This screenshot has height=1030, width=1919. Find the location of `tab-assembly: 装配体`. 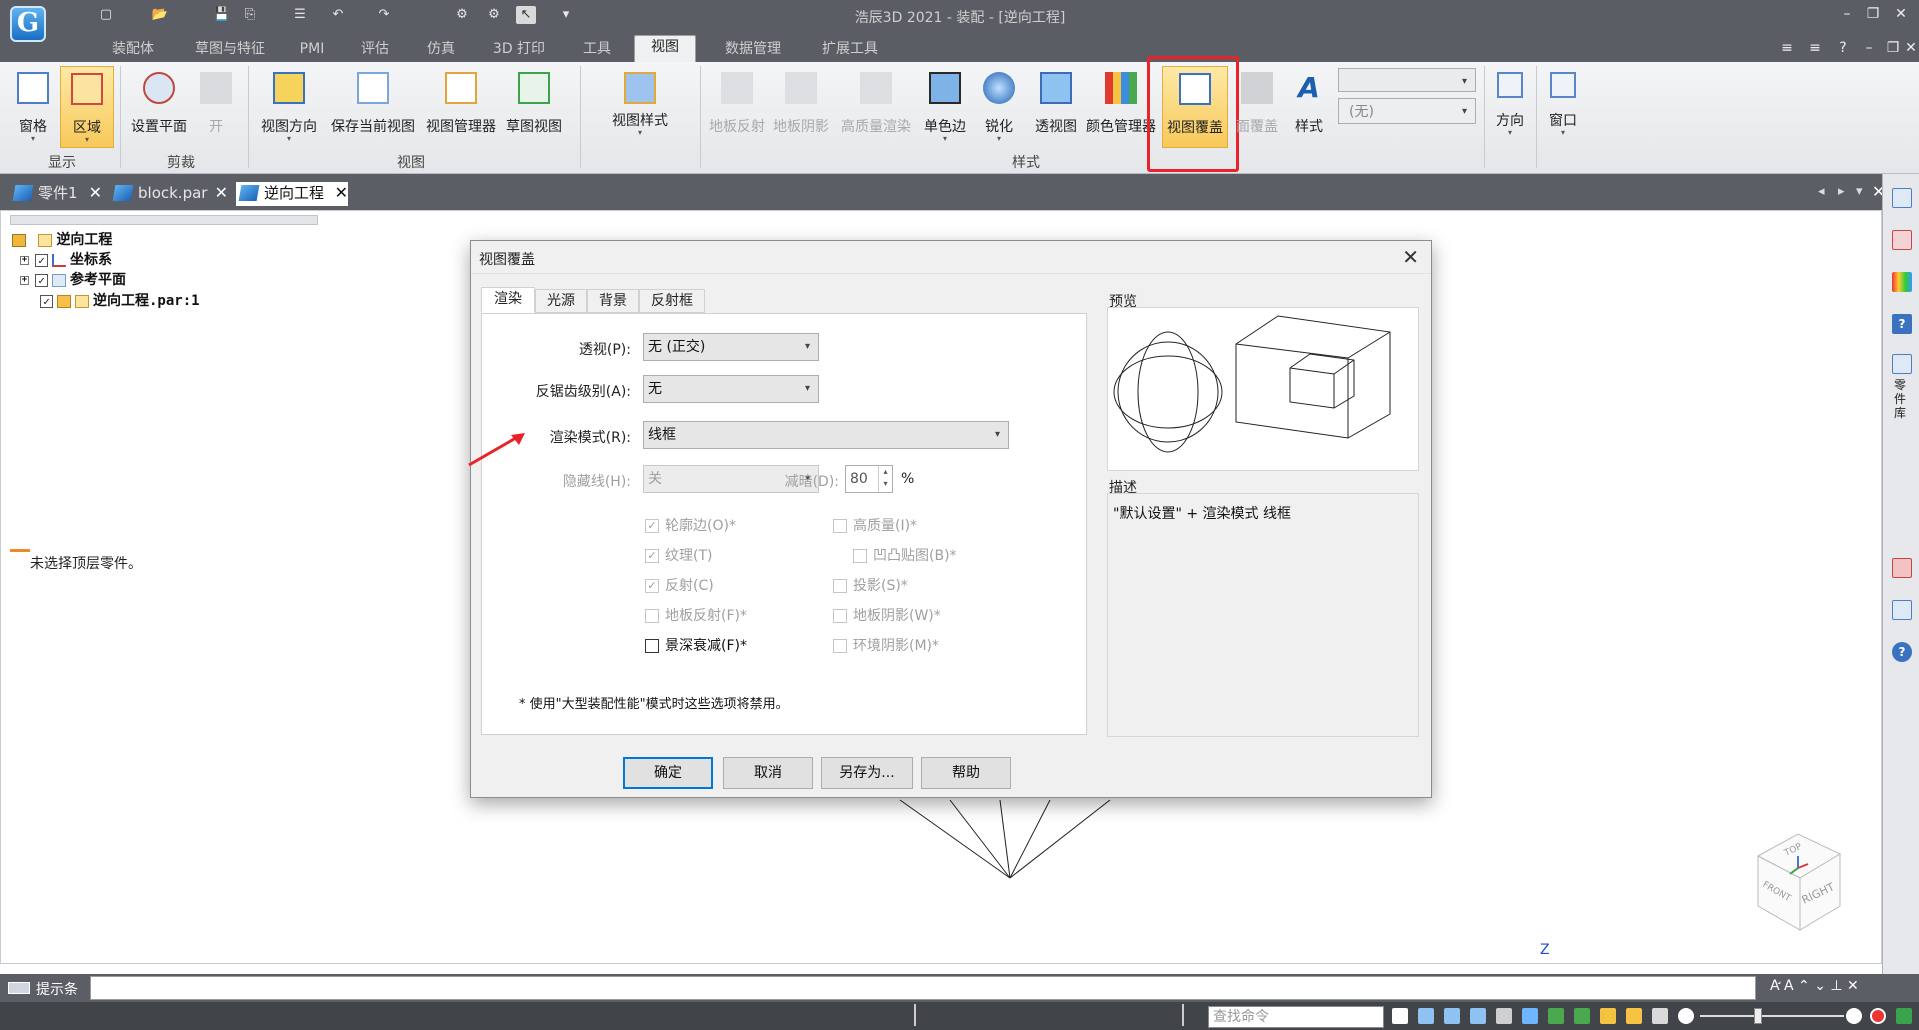

tab-assembly: 装配体 is located at coordinates (133, 50).